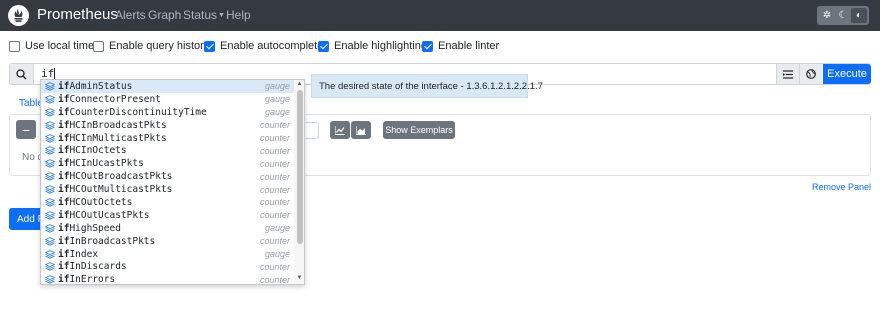  Describe the element at coordinates (106, 164) in the screenshot. I see `autocomplete-item-rest: HCInUcastPkts` at that location.